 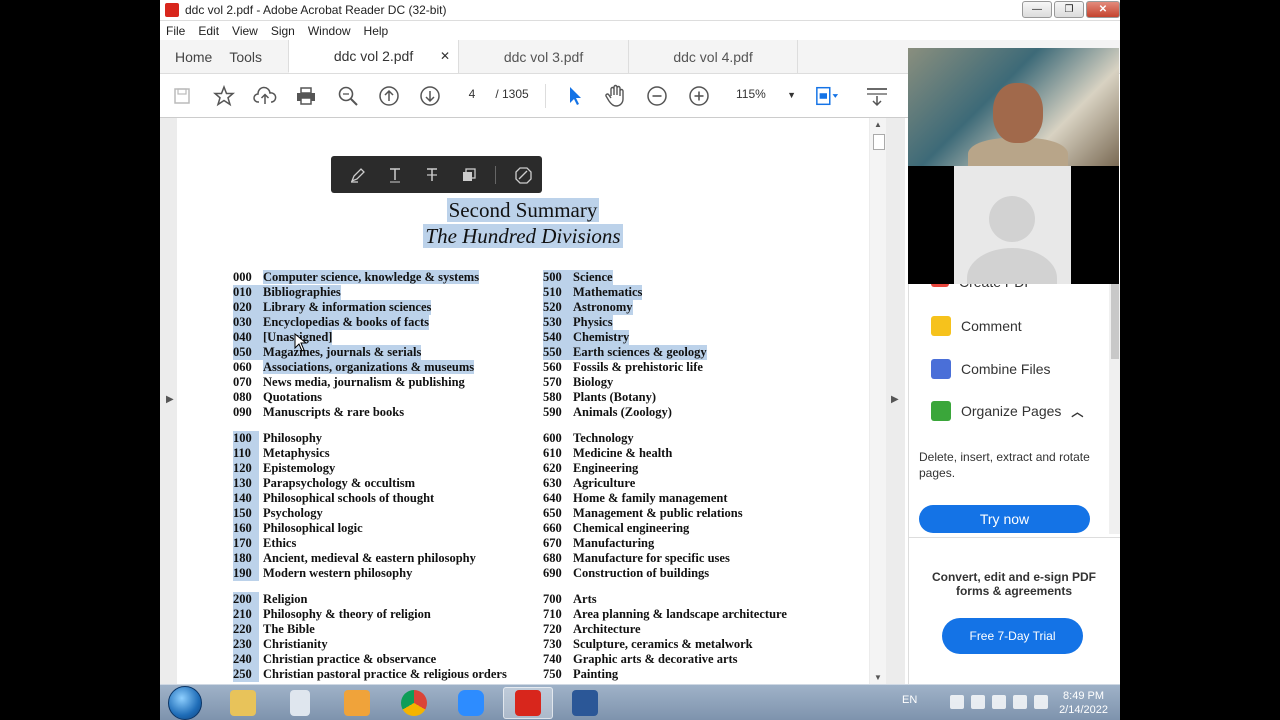 What do you see at coordinates (334, 412) in the screenshot?
I see `entry-label: Manuscripts & rare books` at bounding box center [334, 412].